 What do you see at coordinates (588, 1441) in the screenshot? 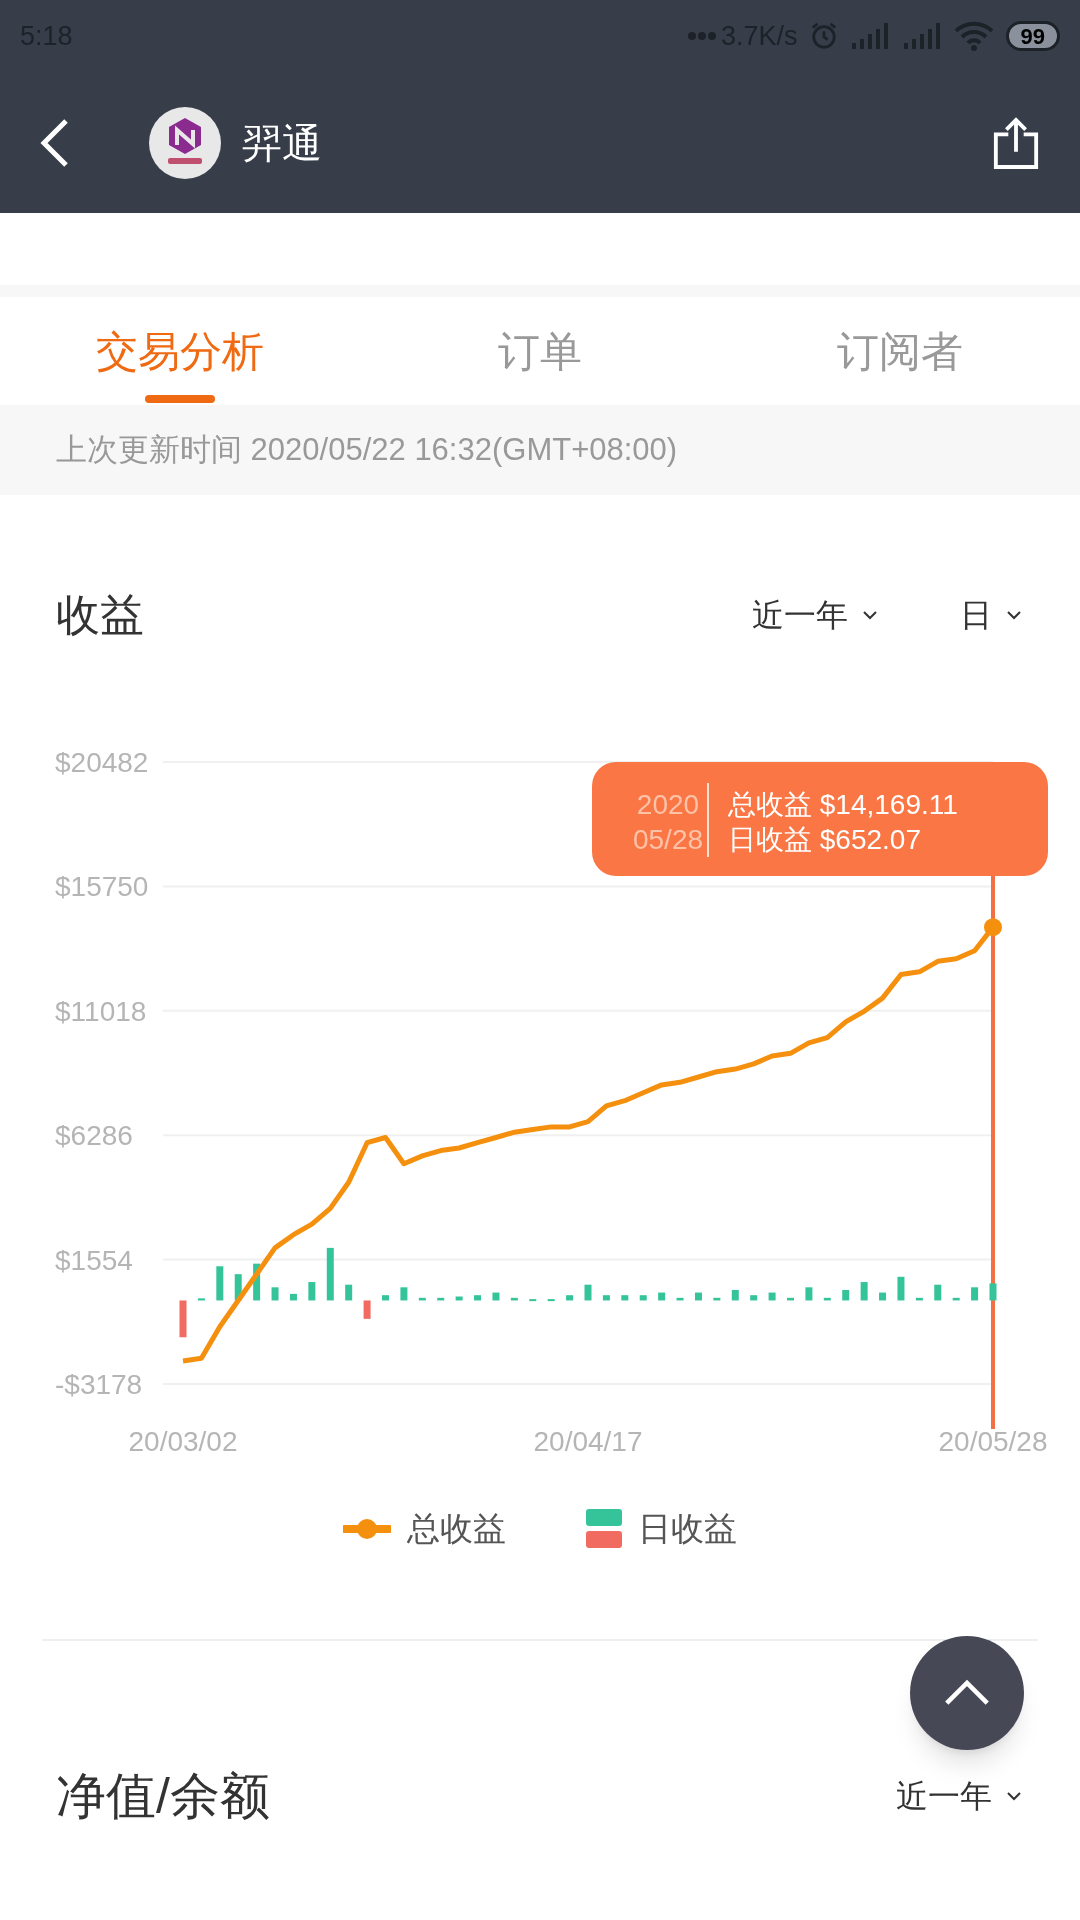
I see `axis-label: 20/04/17` at bounding box center [588, 1441].